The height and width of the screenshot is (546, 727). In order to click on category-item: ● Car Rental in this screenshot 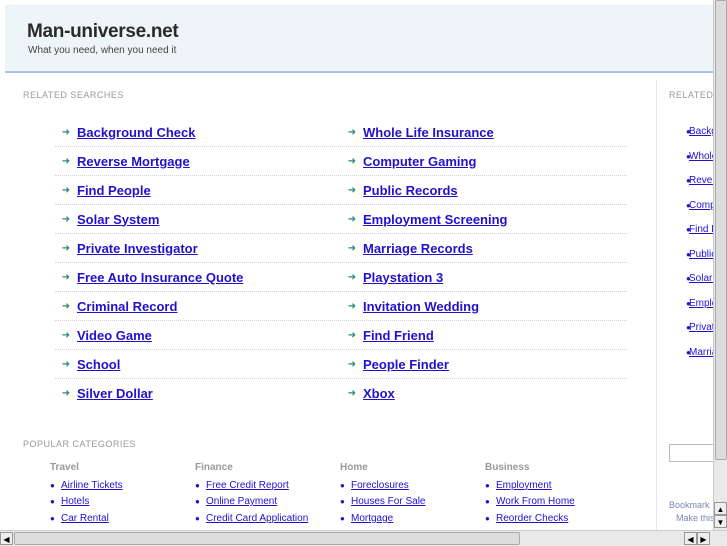, I will do `click(122, 518)`.